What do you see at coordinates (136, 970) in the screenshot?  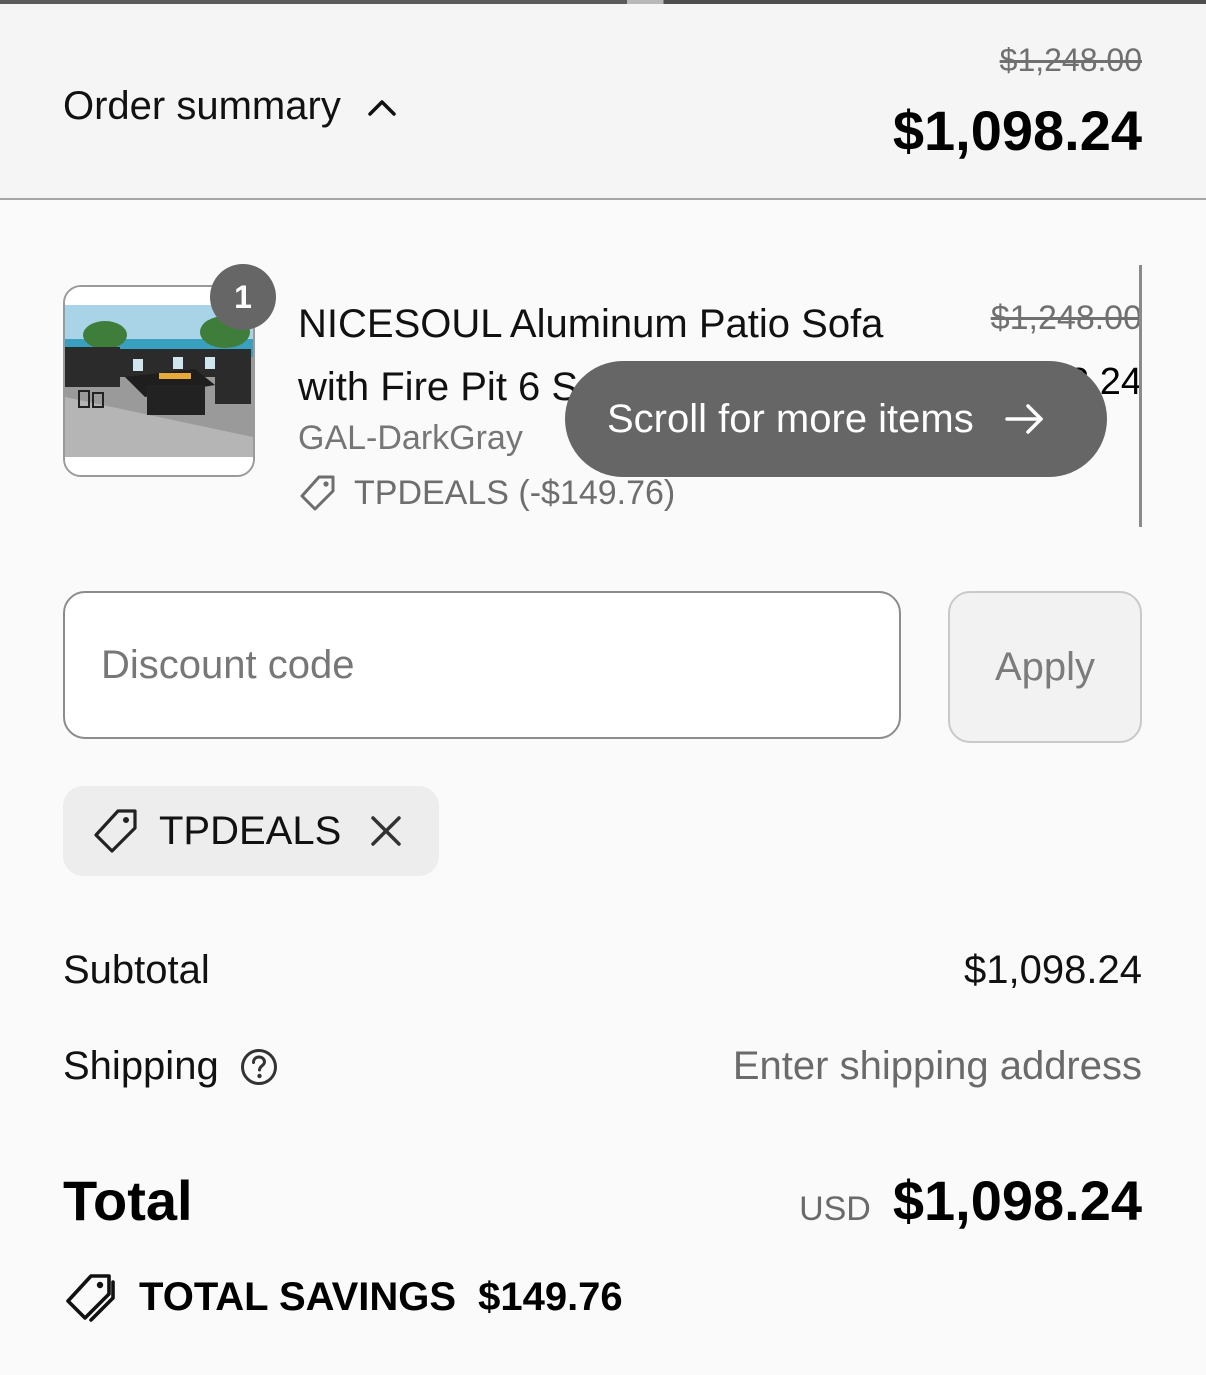 I see `subtotal-label: Subtotal` at bounding box center [136, 970].